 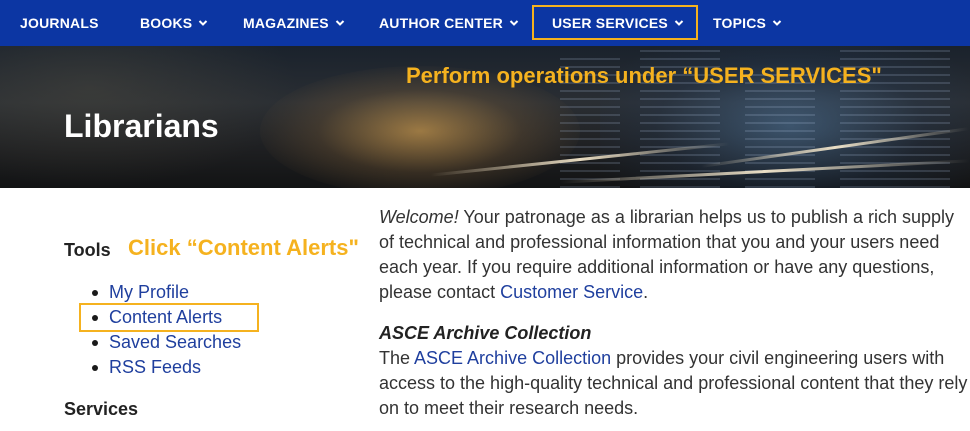 What do you see at coordinates (169, 317) in the screenshot?
I see `content-alerts-highlight-box` at bounding box center [169, 317].